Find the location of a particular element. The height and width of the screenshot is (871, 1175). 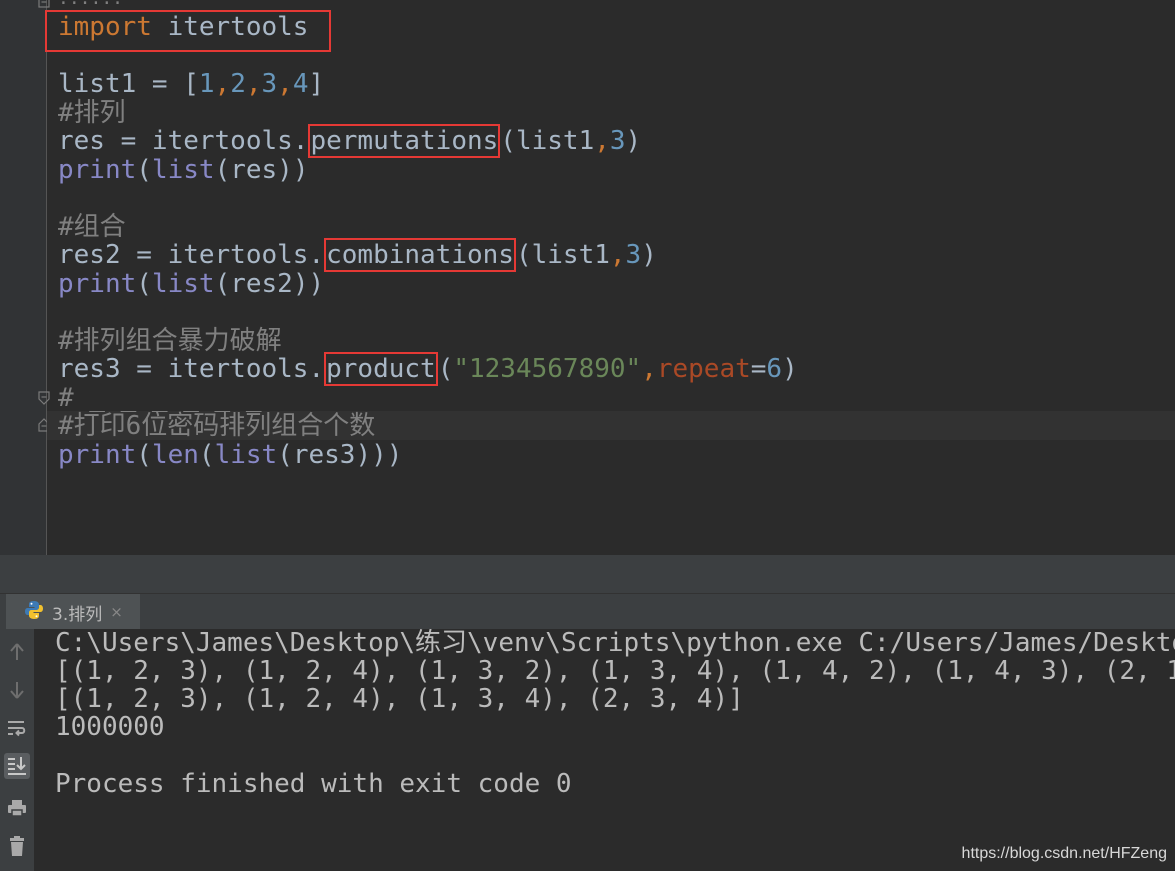

highlight-box-combinations: combinations is located at coordinates (420, 255).